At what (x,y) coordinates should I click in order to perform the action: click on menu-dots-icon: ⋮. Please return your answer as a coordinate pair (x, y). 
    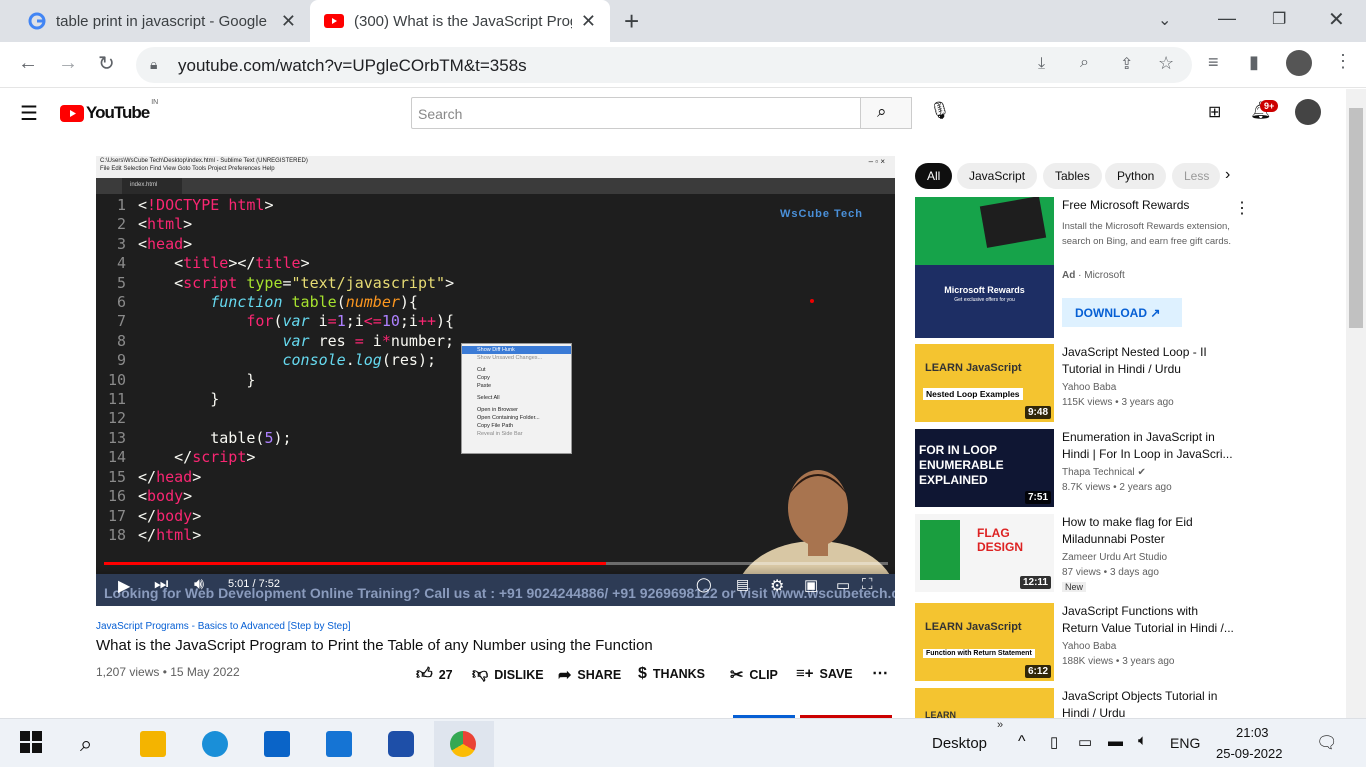
    Looking at the image, I should click on (1343, 61).